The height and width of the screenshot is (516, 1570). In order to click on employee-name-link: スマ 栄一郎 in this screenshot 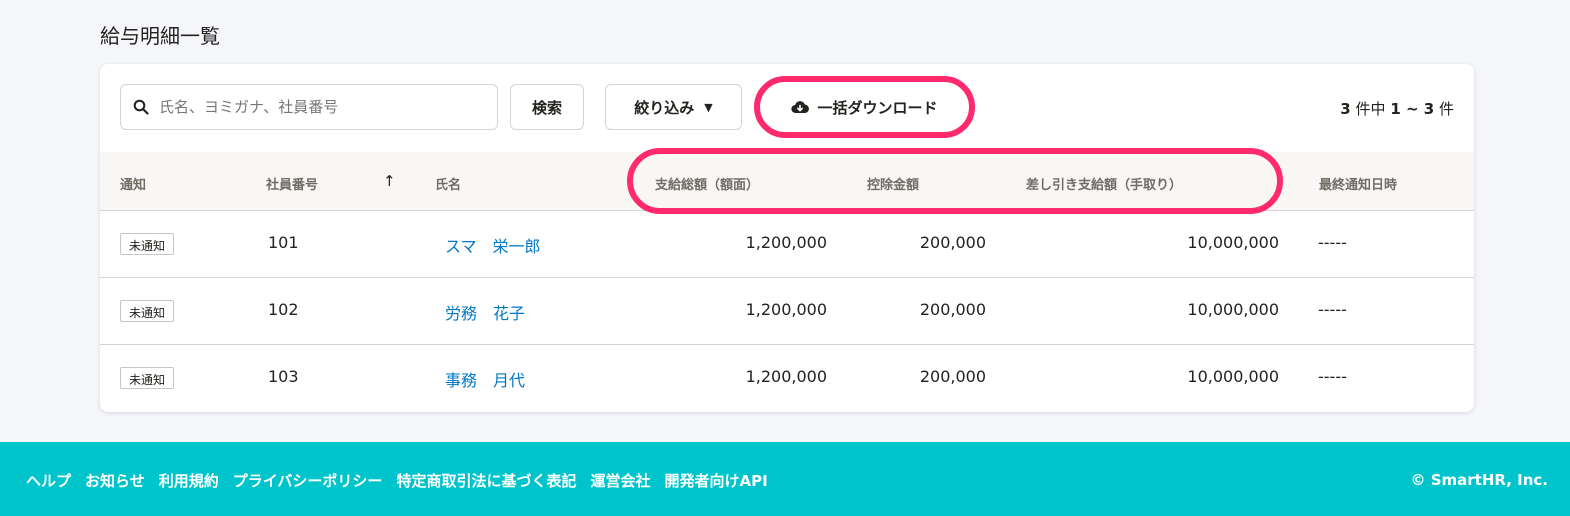, I will do `click(493, 245)`.